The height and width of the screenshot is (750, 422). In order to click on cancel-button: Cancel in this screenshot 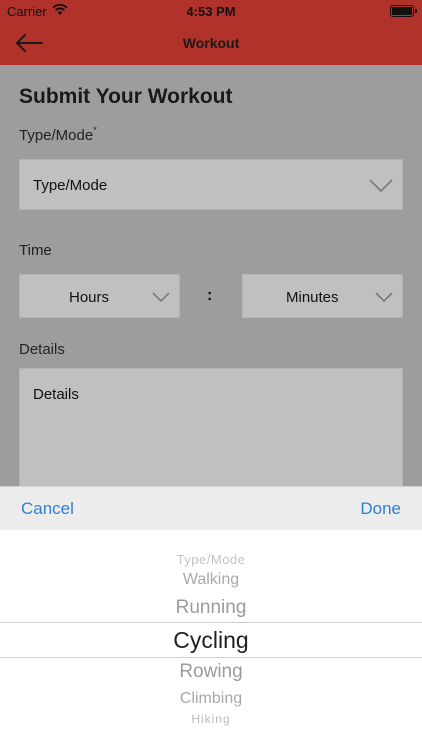, I will do `click(47, 509)`.